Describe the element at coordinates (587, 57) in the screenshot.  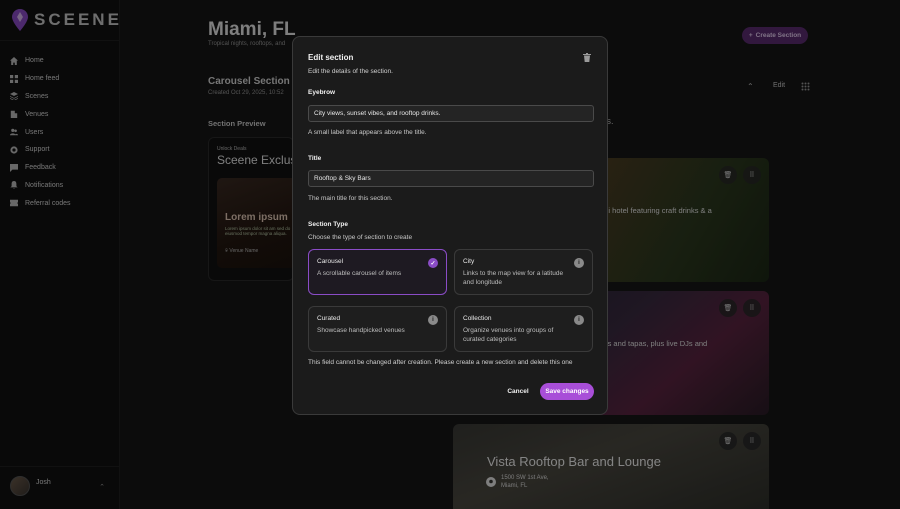
I see `trash-icon` at that location.